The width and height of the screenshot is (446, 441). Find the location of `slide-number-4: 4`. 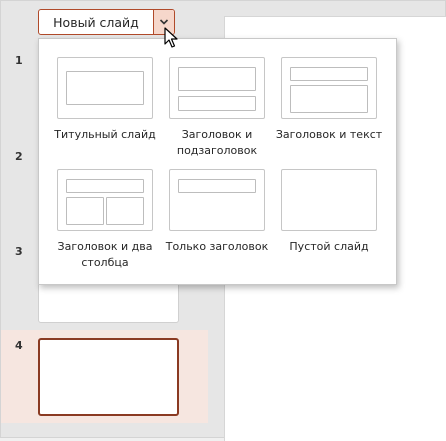

slide-number-4: 4 is located at coordinates (19, 345).